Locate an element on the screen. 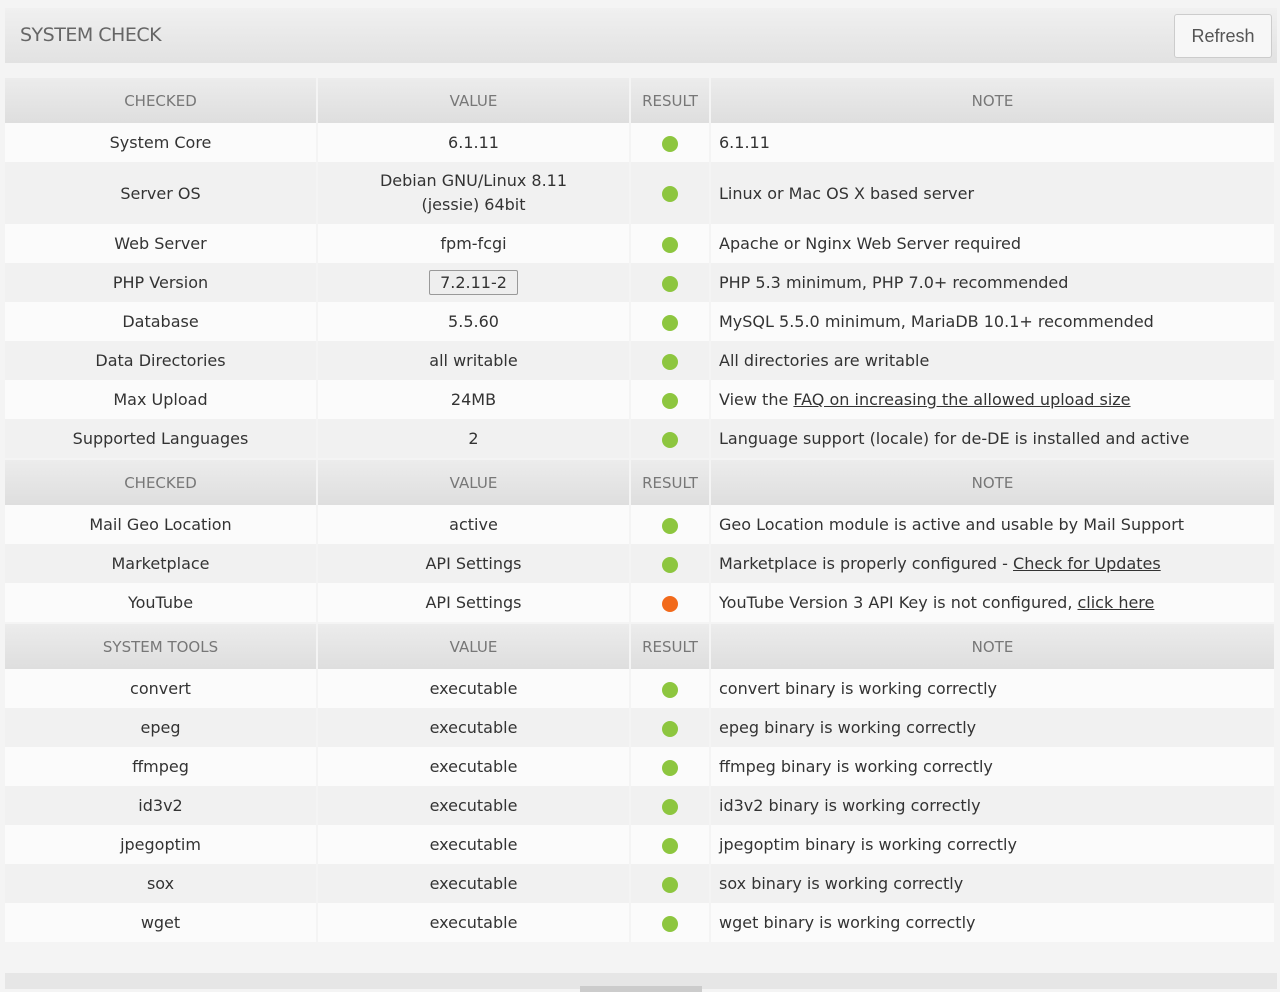 This screenshot has height=992, width=1280. refresh-button: Refresh is located at coordinates (1223, 36).